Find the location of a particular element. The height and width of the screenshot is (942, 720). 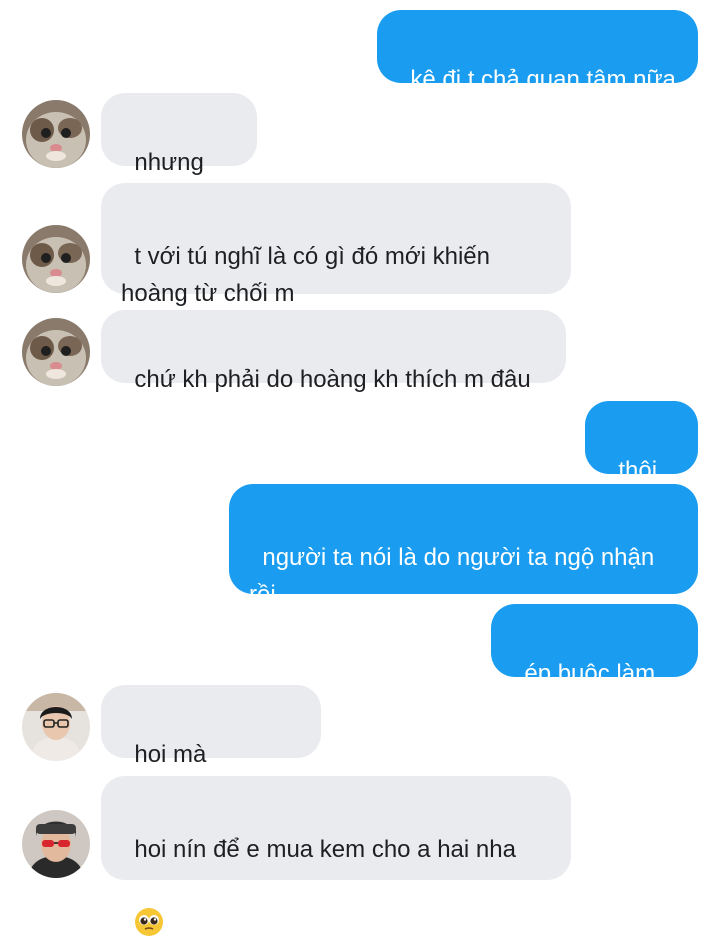

incoming-message: hoi mà is located at coordinates (211, 763).